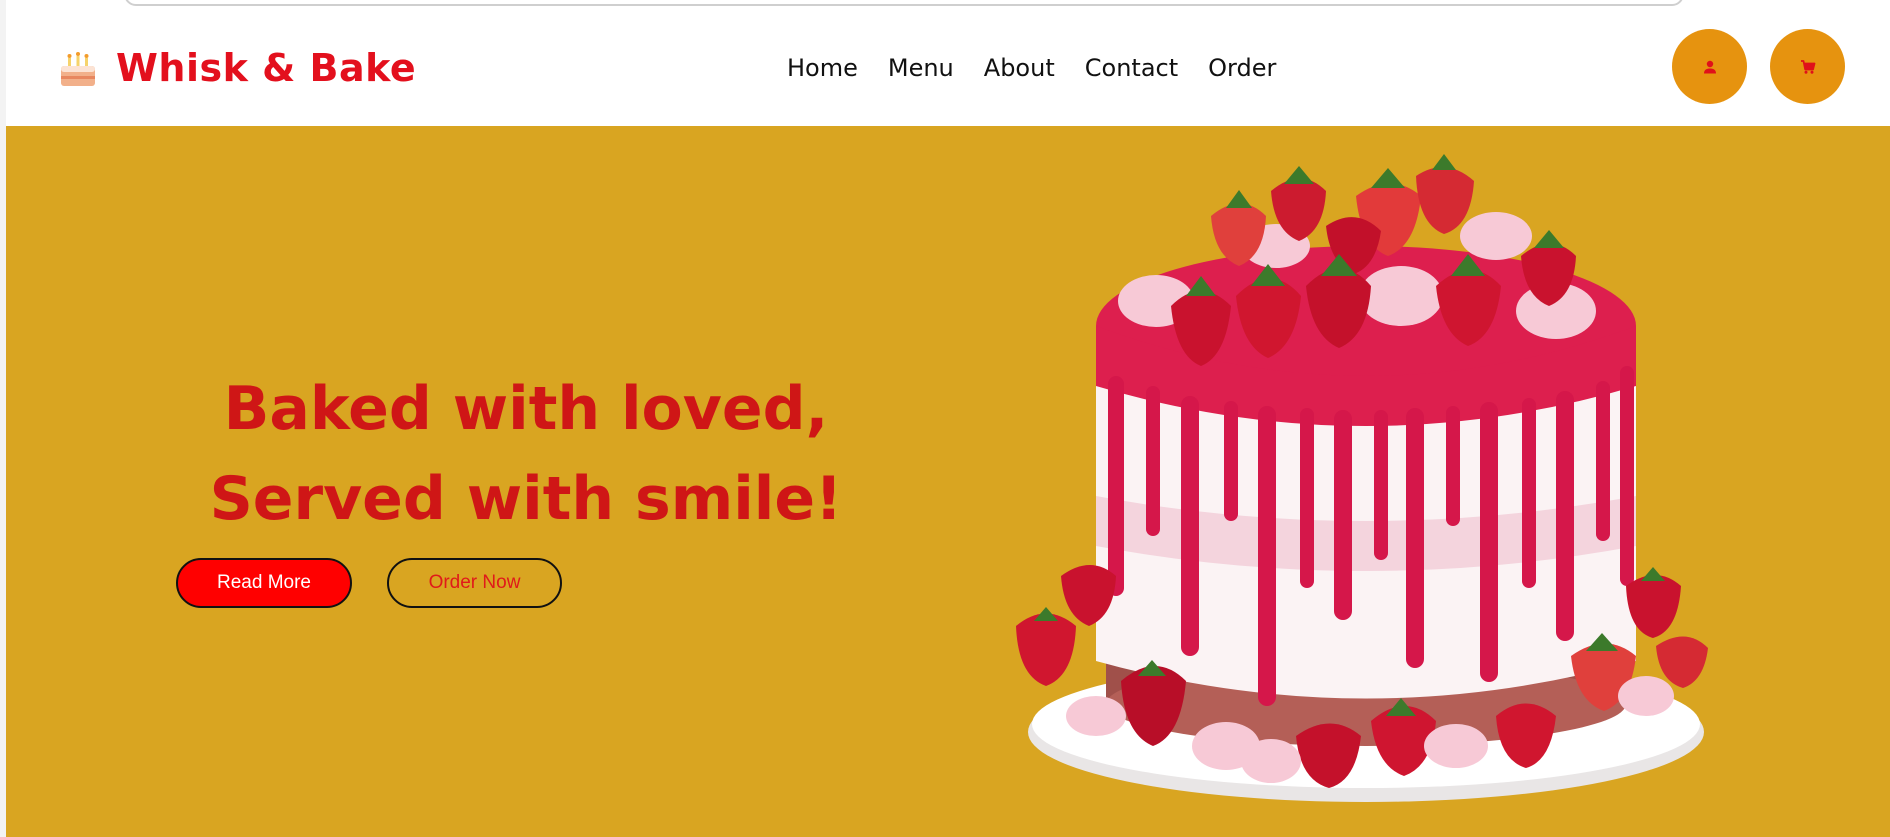 This screenshot has height=837, width=1890. I want to click on hero-headline-line-1: Baked with loved,, so click(526, 409).